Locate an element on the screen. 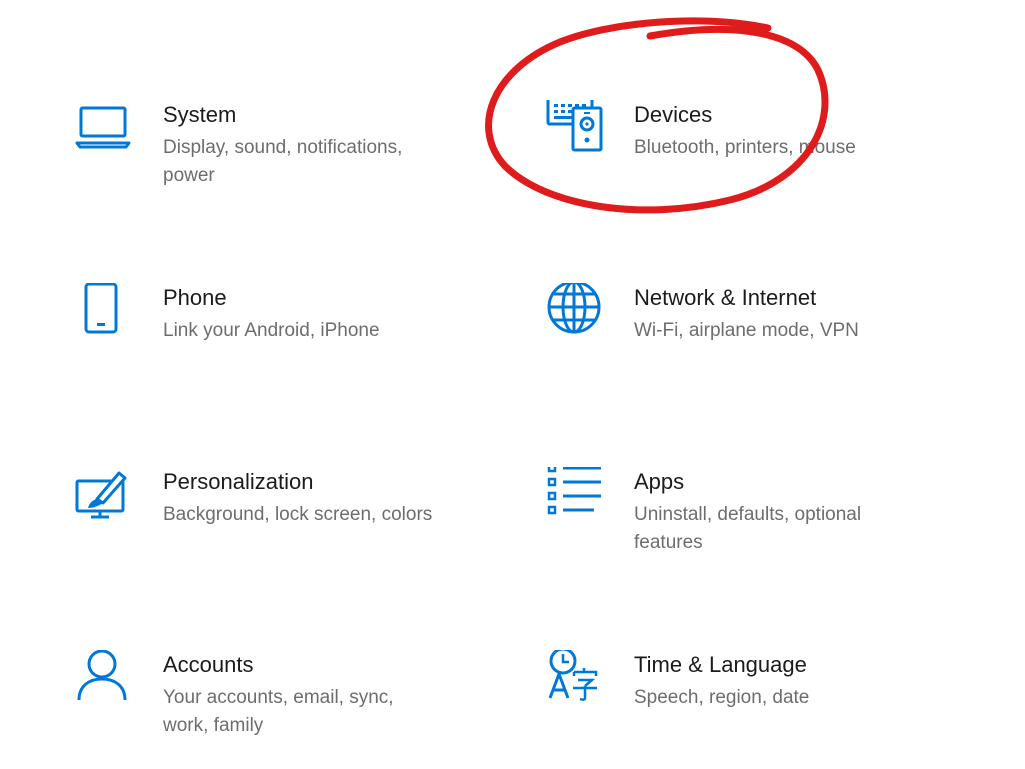 The image size is (1025, 769). tile-title: Accounts is located at coordinates (208, 664).